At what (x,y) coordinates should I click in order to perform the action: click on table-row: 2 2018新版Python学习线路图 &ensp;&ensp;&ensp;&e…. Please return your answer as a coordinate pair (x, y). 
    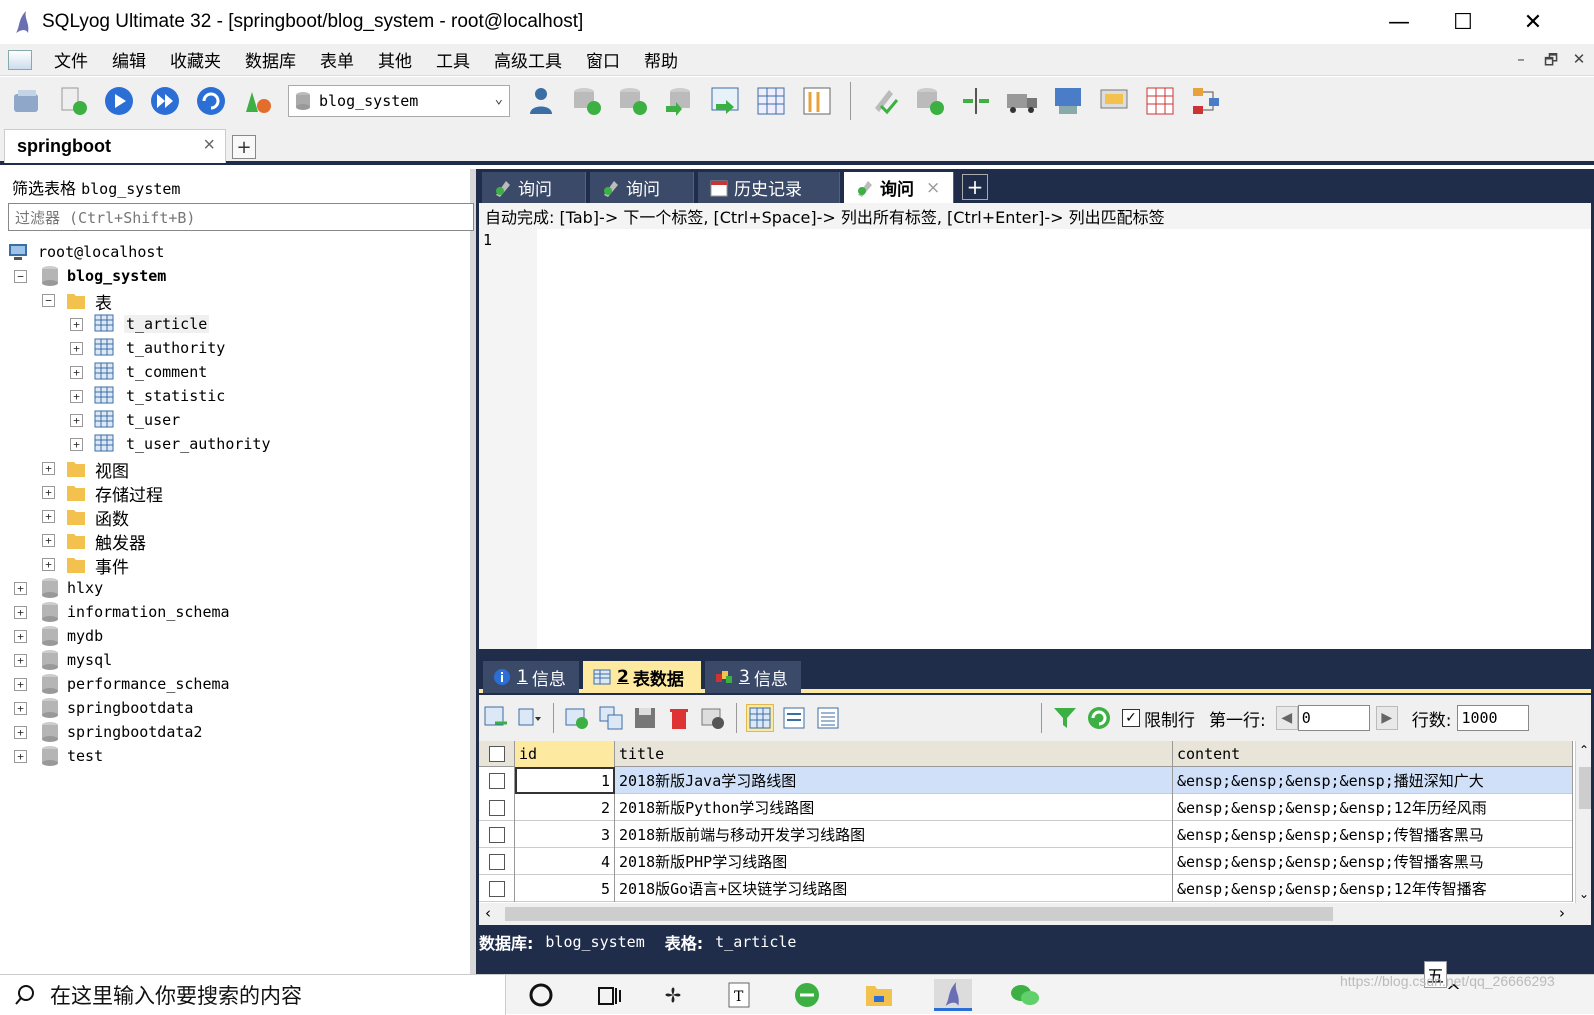
    Looking at the image, I should click on (1026, 807).